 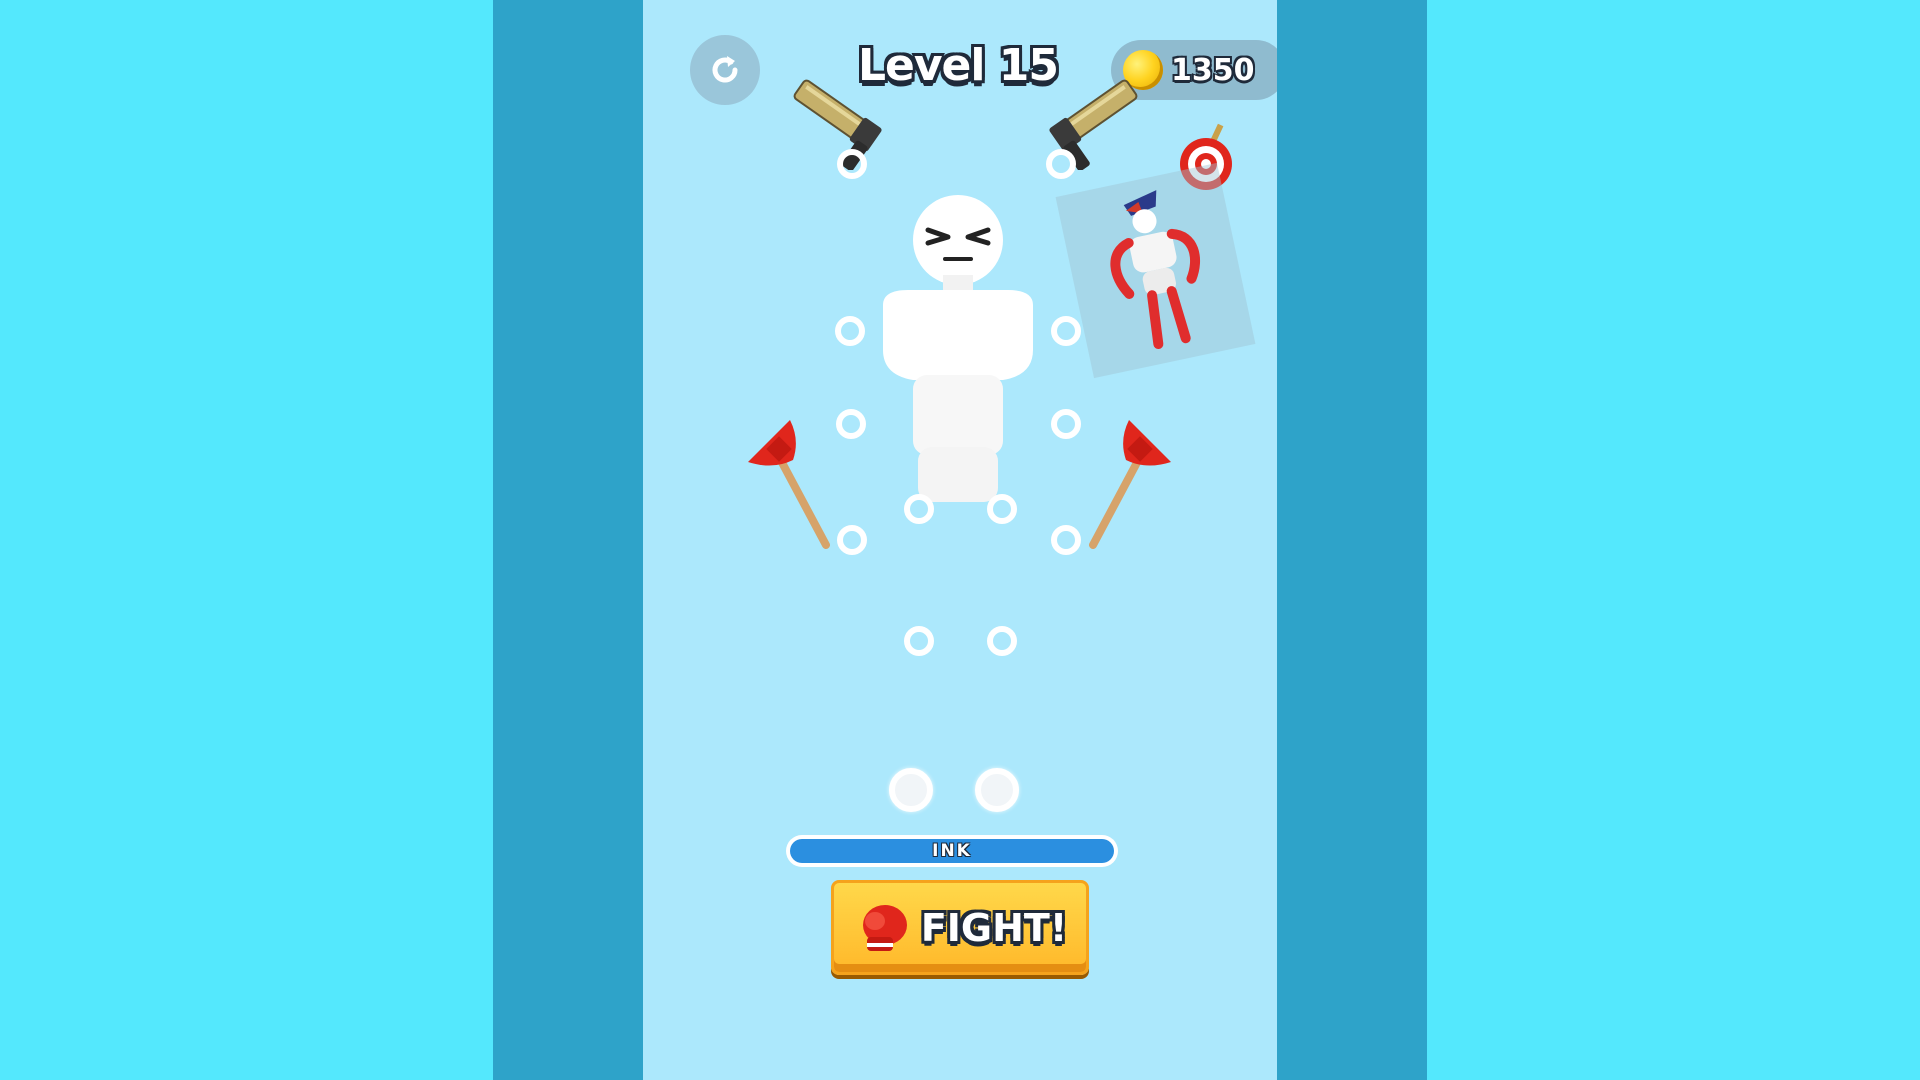 What do you see at coordinates (568, 540) in the screenshot?
I see `left-side-bar` at bounding box center [568, 540].